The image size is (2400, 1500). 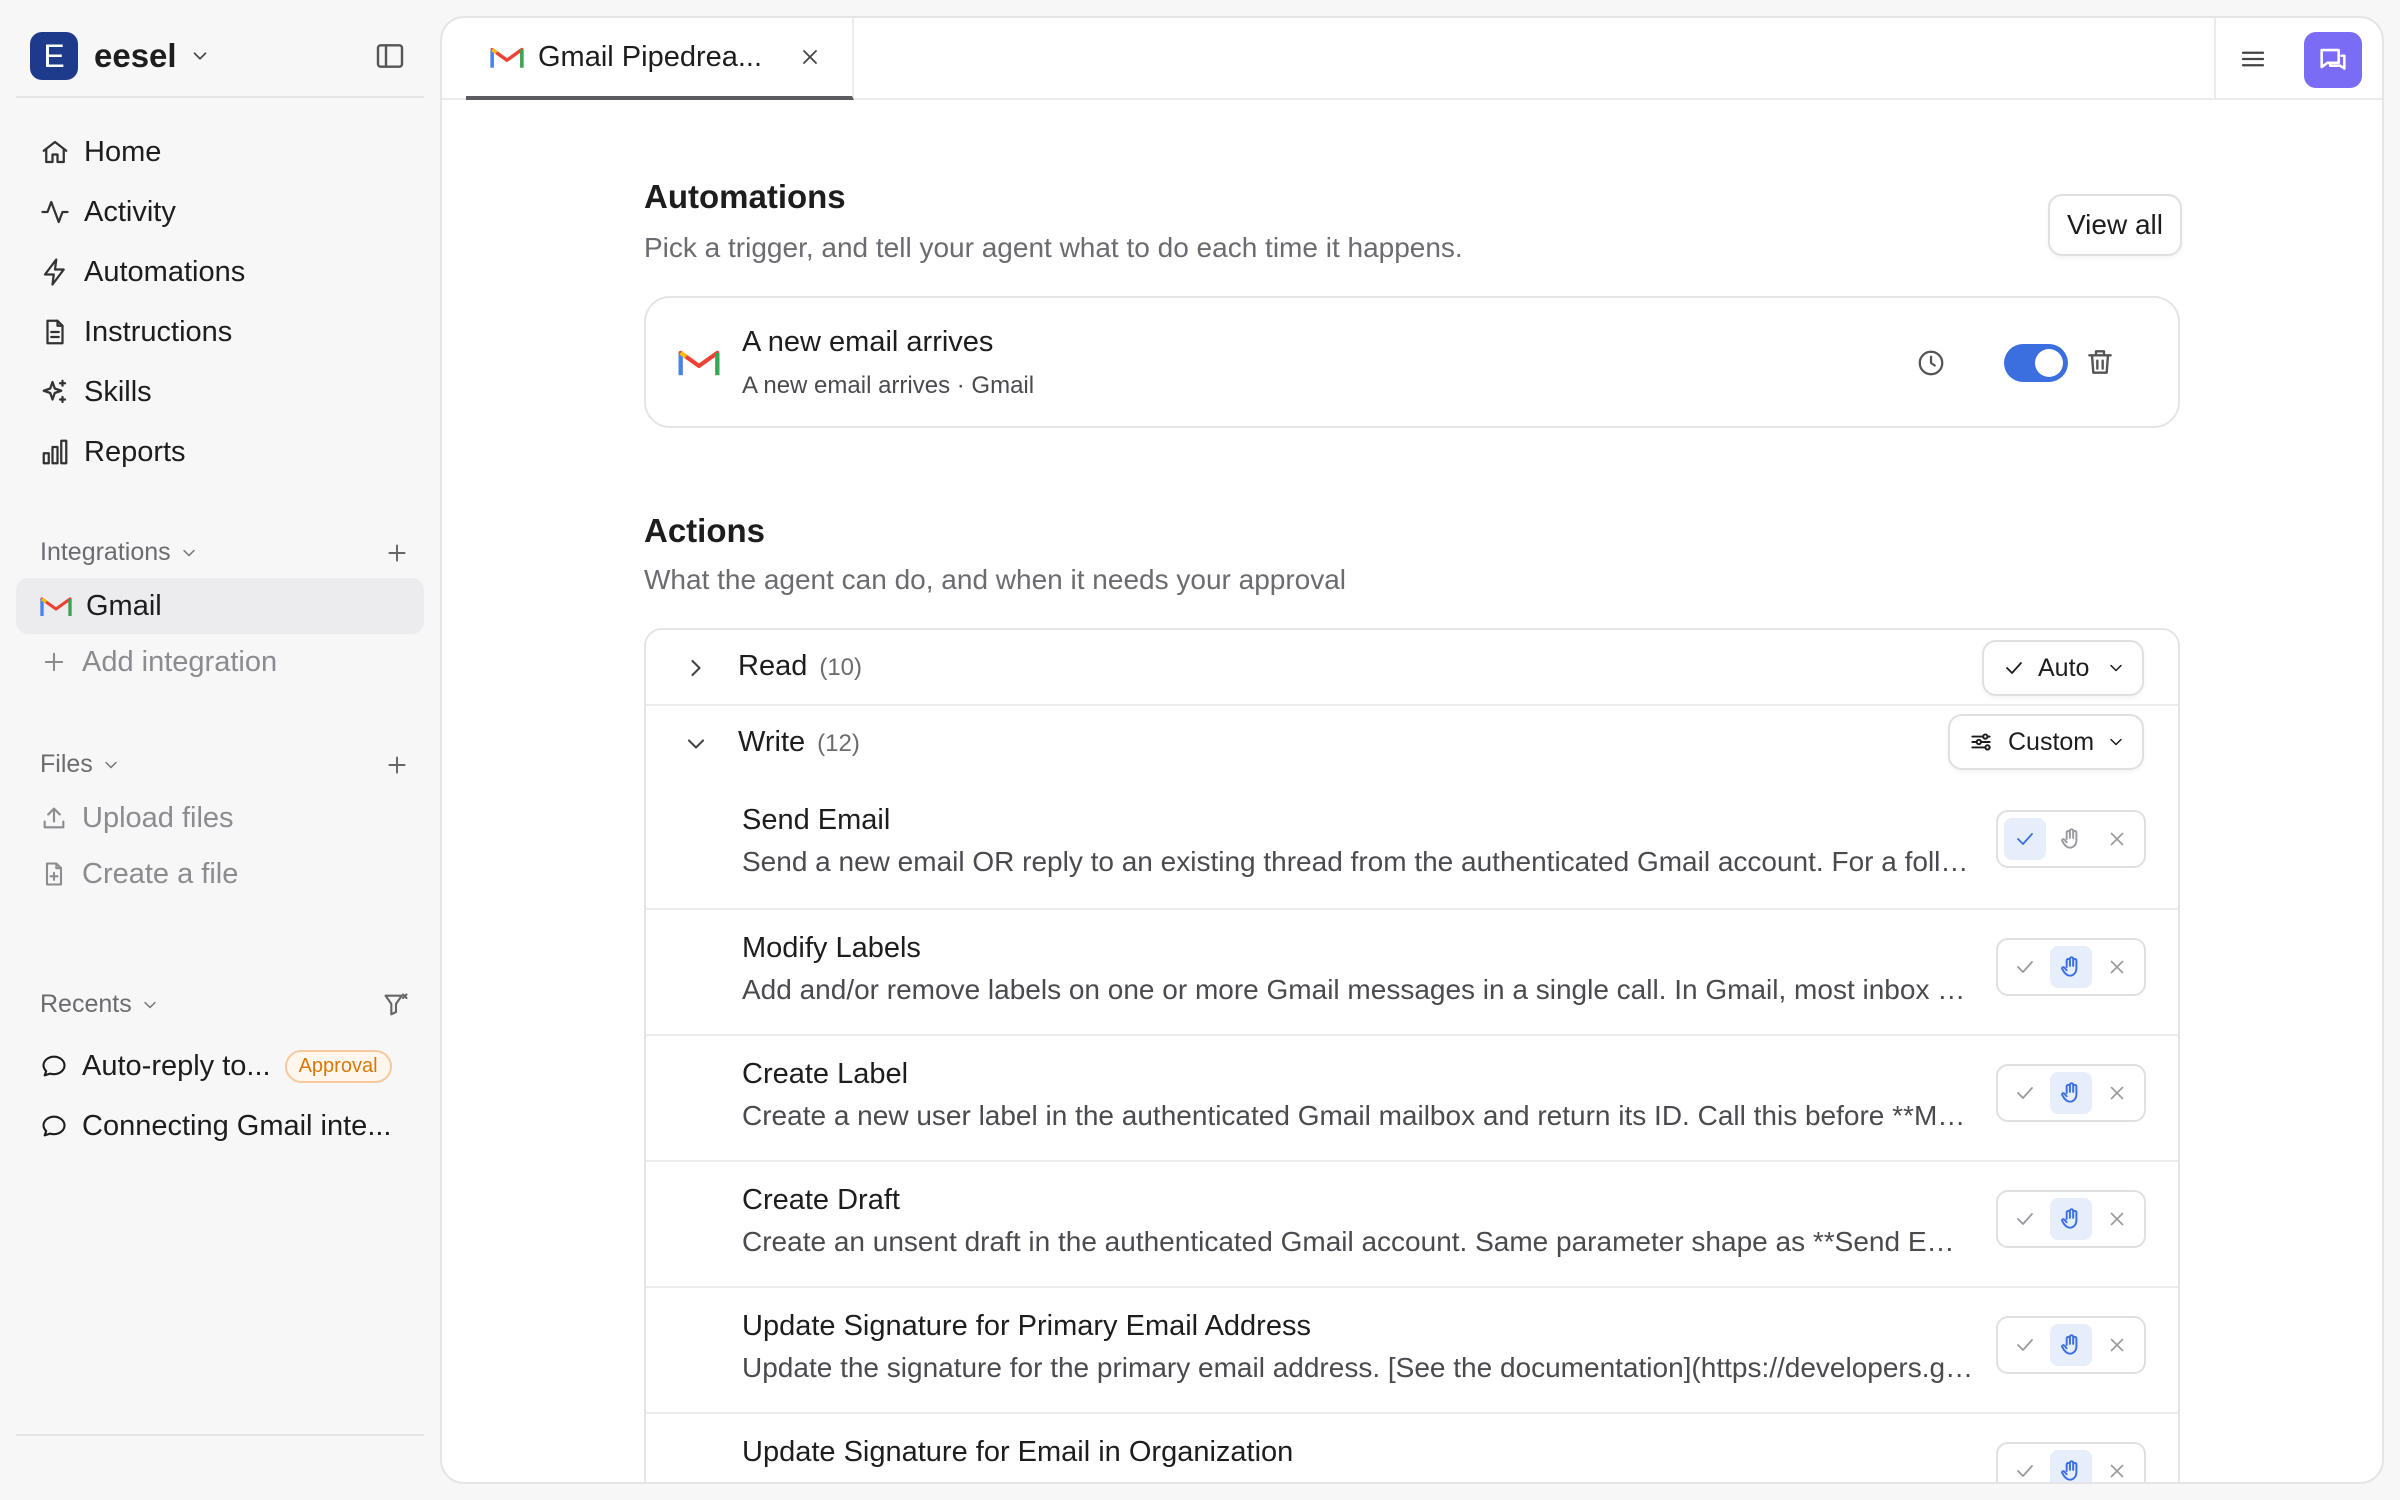 What do you see at coordinates (220, 152) in the screenshot?
I see `nav-item-home: Home` at bounding box center [220, 152].